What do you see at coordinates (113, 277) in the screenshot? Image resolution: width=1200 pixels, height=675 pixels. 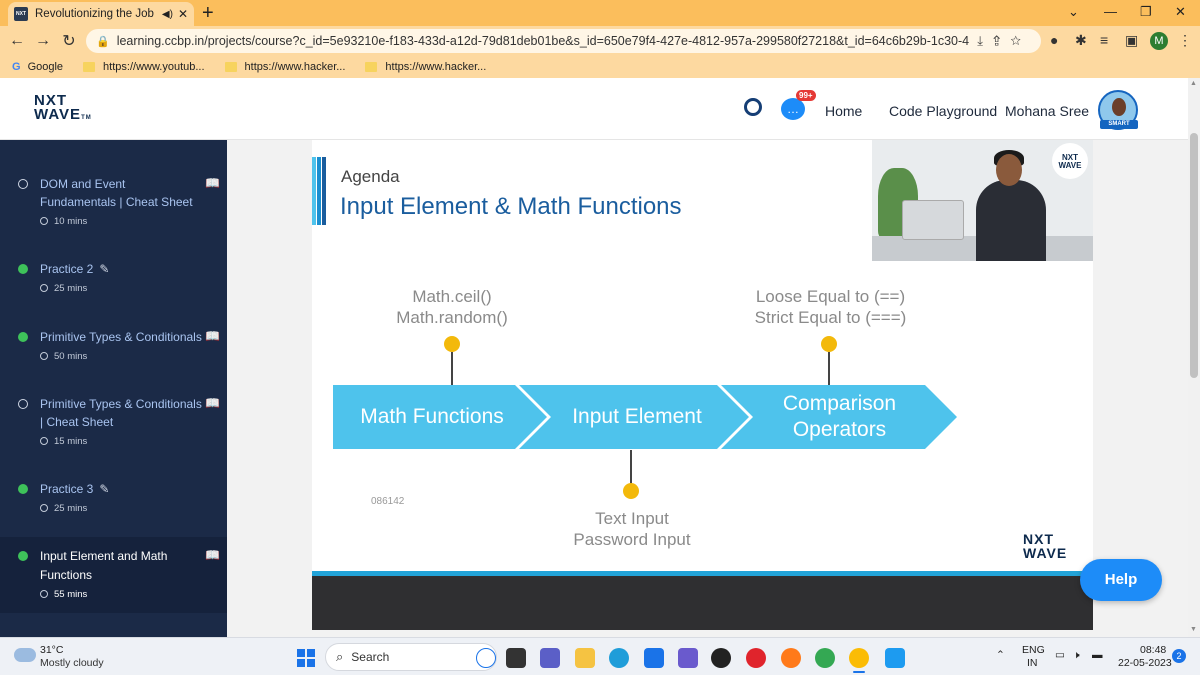 I see `sidebar-item-practice-2: Practice 2 ✎ 25 mins` at bounding box center [113, 277].